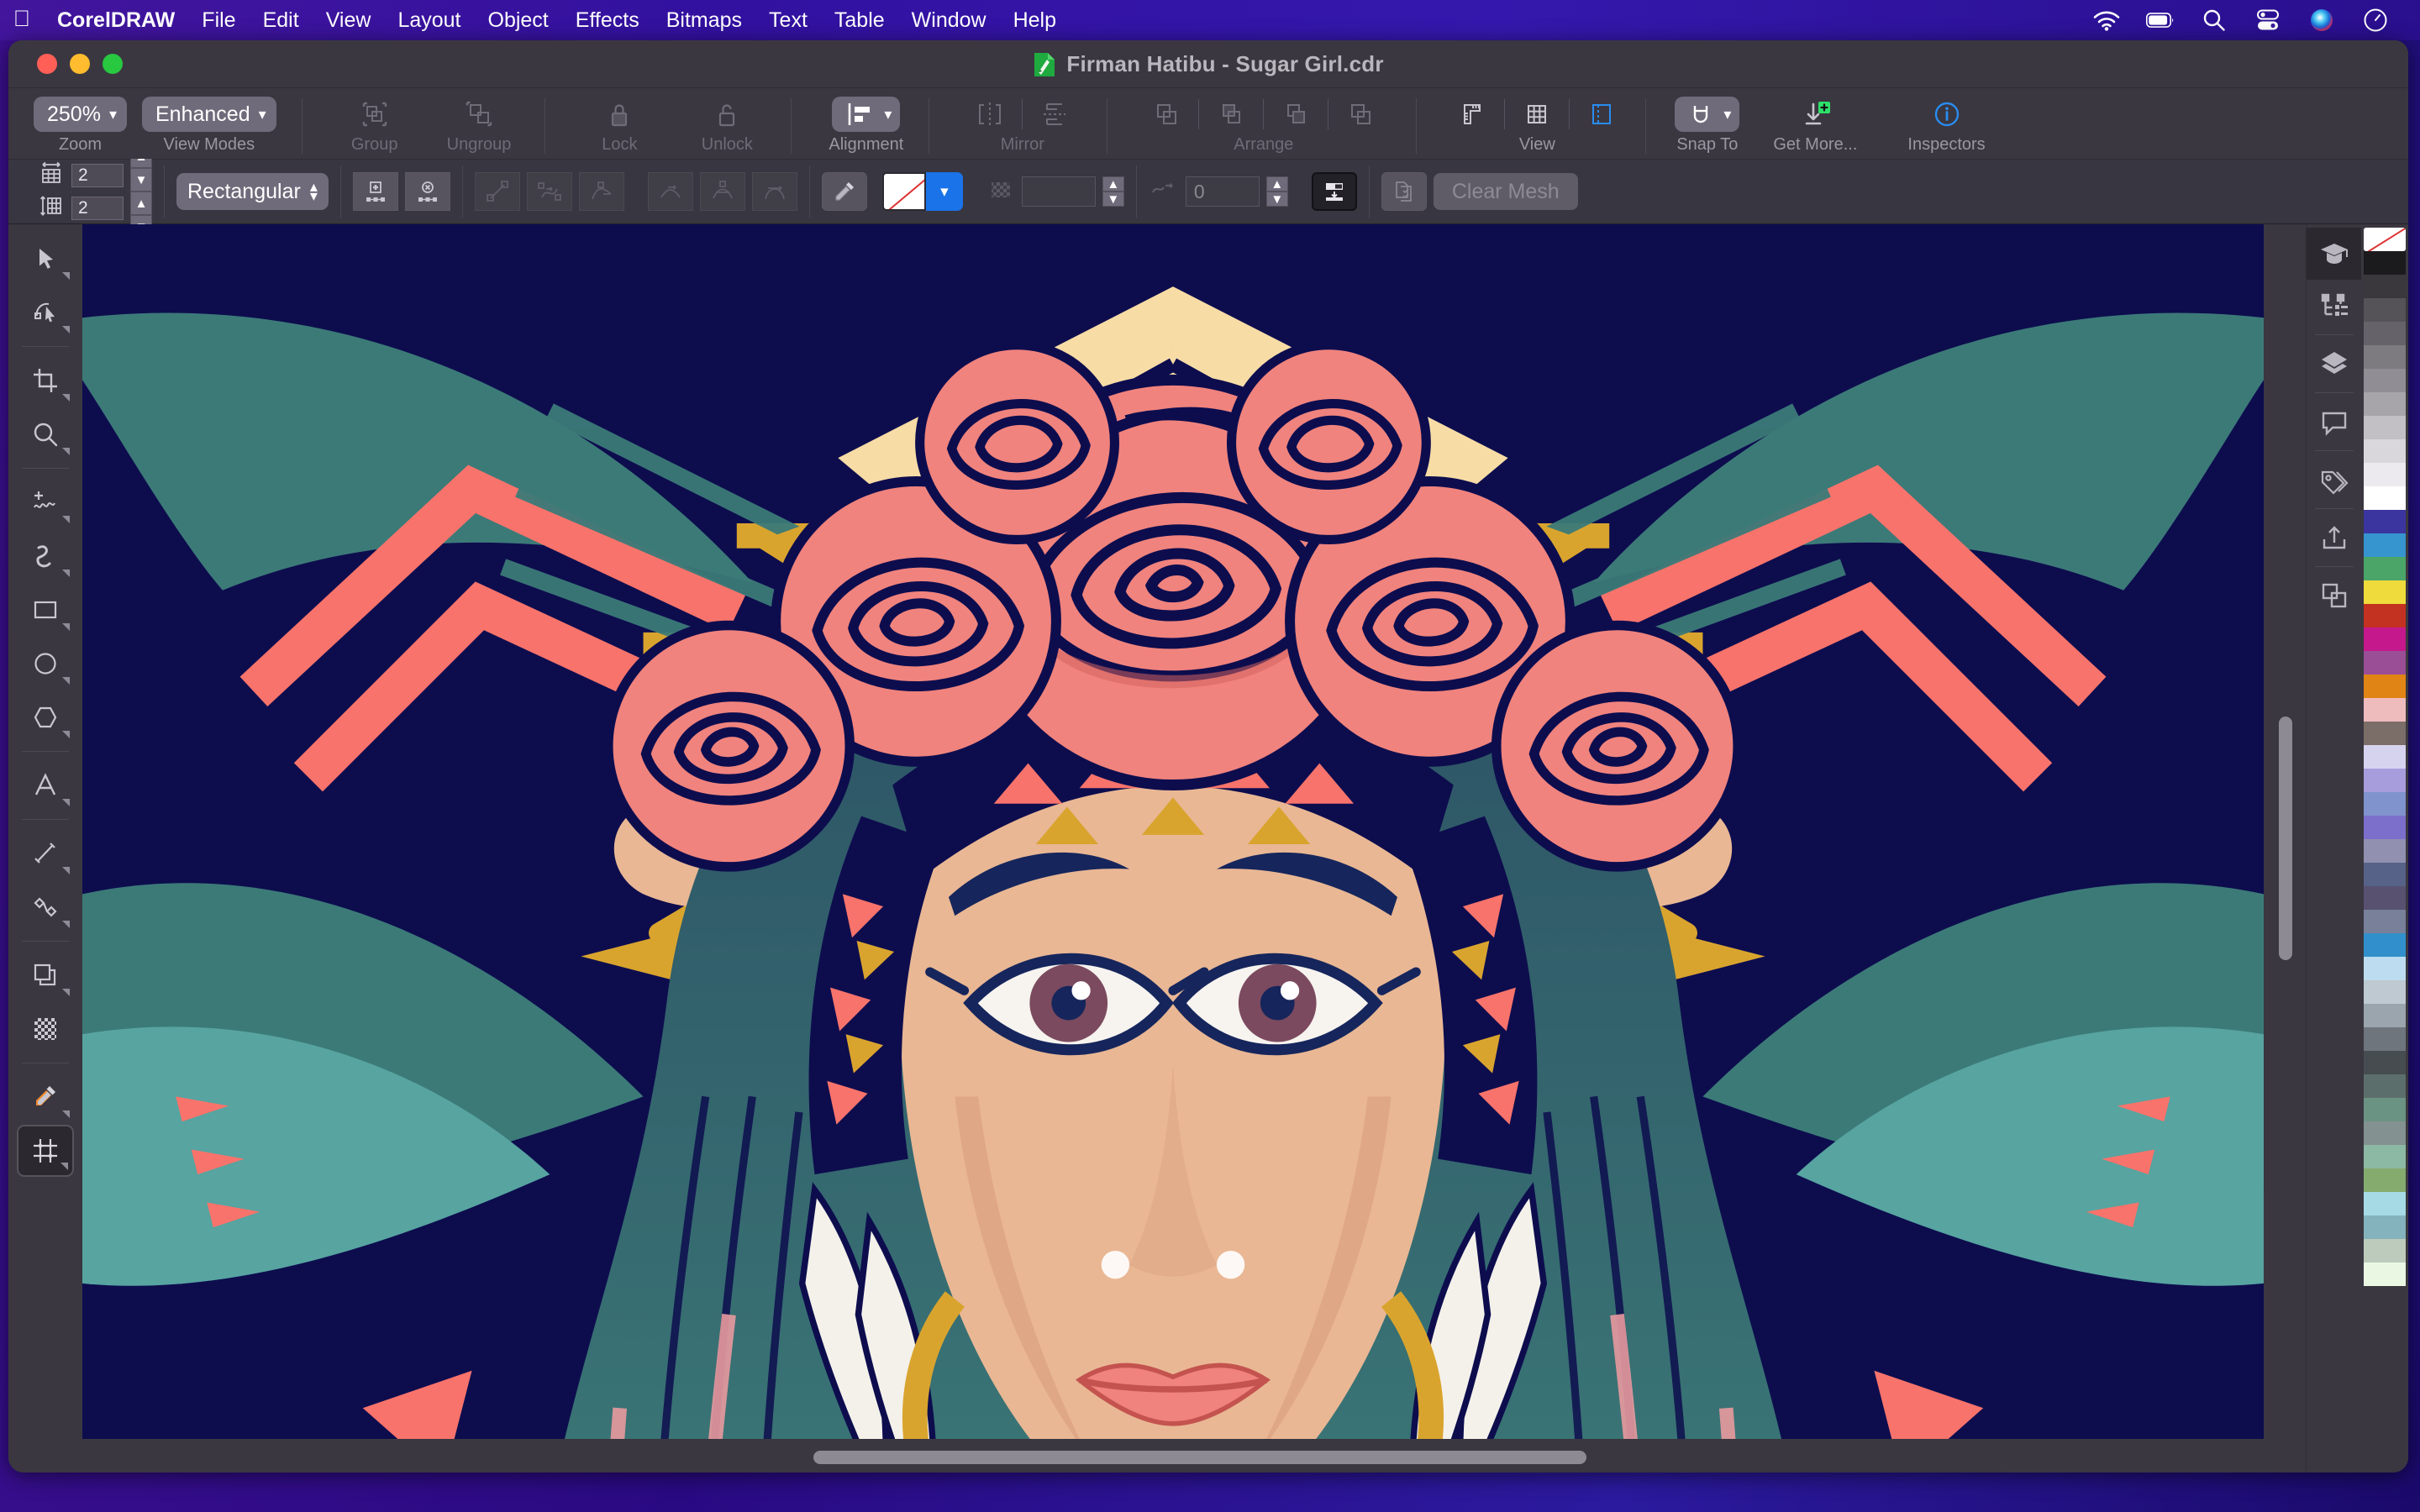  Describe the element at coordinates (2160, 20) in the screenshot. I see `battery-icon` at that location.